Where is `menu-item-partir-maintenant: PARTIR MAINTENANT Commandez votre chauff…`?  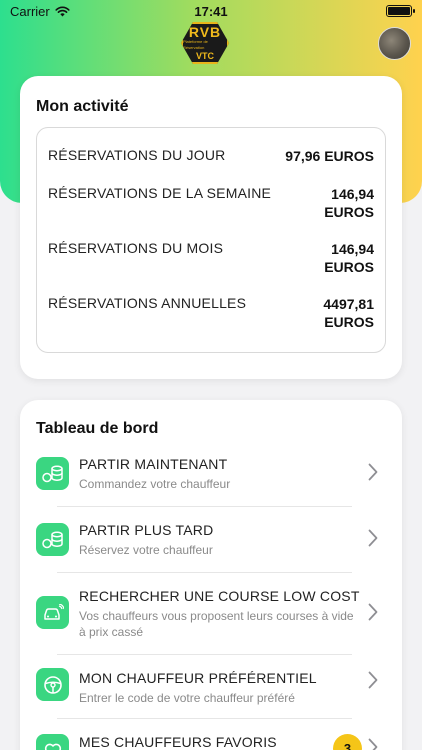 menu-item-partir-maintenant: PARTIR MAINTENANT Commandez votre chauff… is located at coordinates (211, 480).